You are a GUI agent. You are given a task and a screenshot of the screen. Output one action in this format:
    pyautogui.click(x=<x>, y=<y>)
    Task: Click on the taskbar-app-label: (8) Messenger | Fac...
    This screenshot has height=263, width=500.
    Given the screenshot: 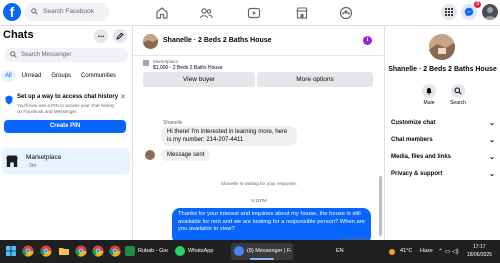 What is the action you would take?
    pyautogui.click(x=269, y=251)
    